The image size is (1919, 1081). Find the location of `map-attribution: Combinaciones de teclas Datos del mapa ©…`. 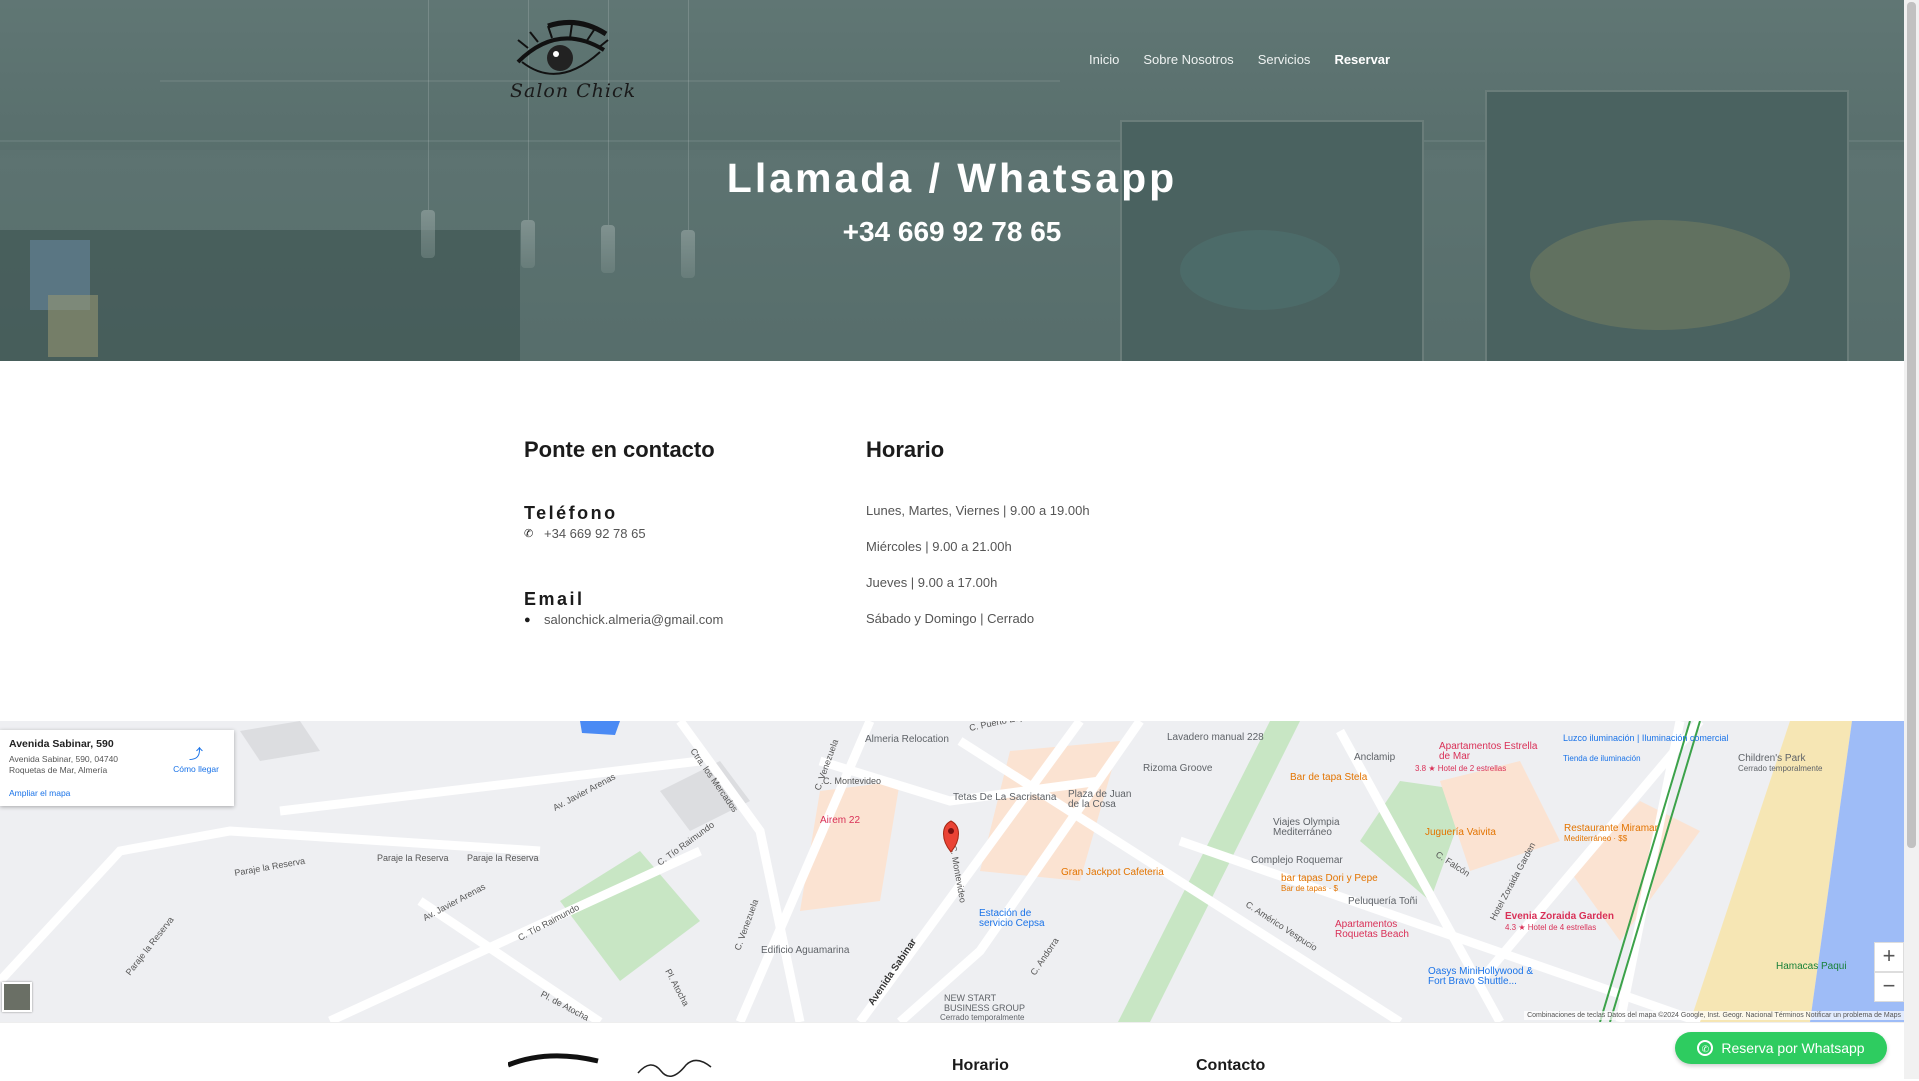

map-attribution: Combinaciones de teclas Datos del mapa ©… is located at coordinates (1714, 1015).